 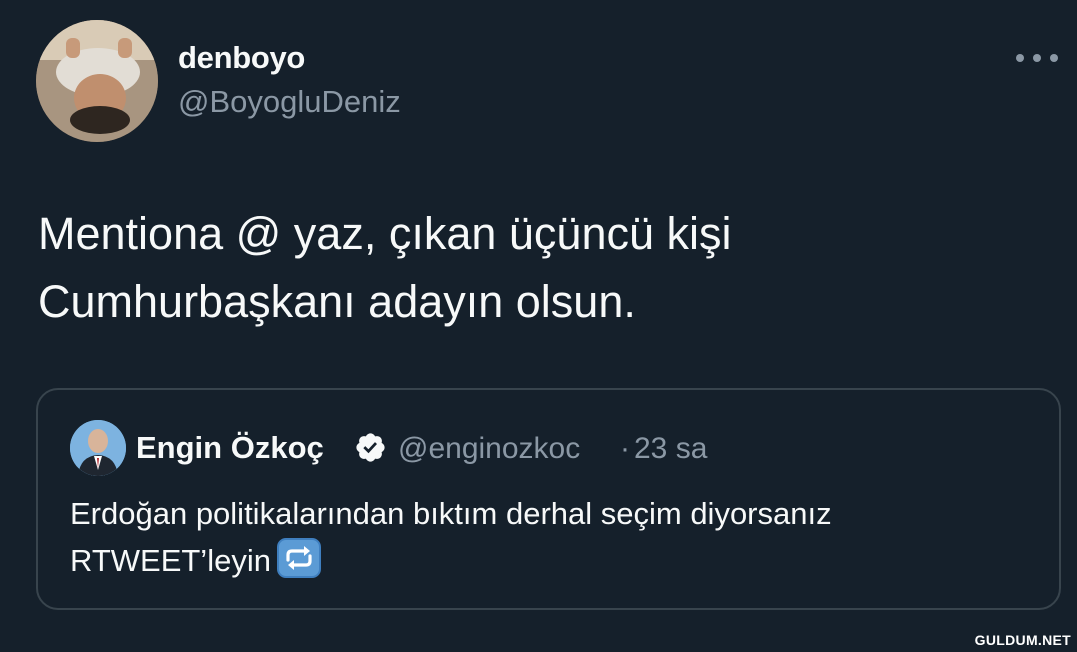 I want to click on author-handle: @BoyogluDeniz, so click(x=289, y=102).